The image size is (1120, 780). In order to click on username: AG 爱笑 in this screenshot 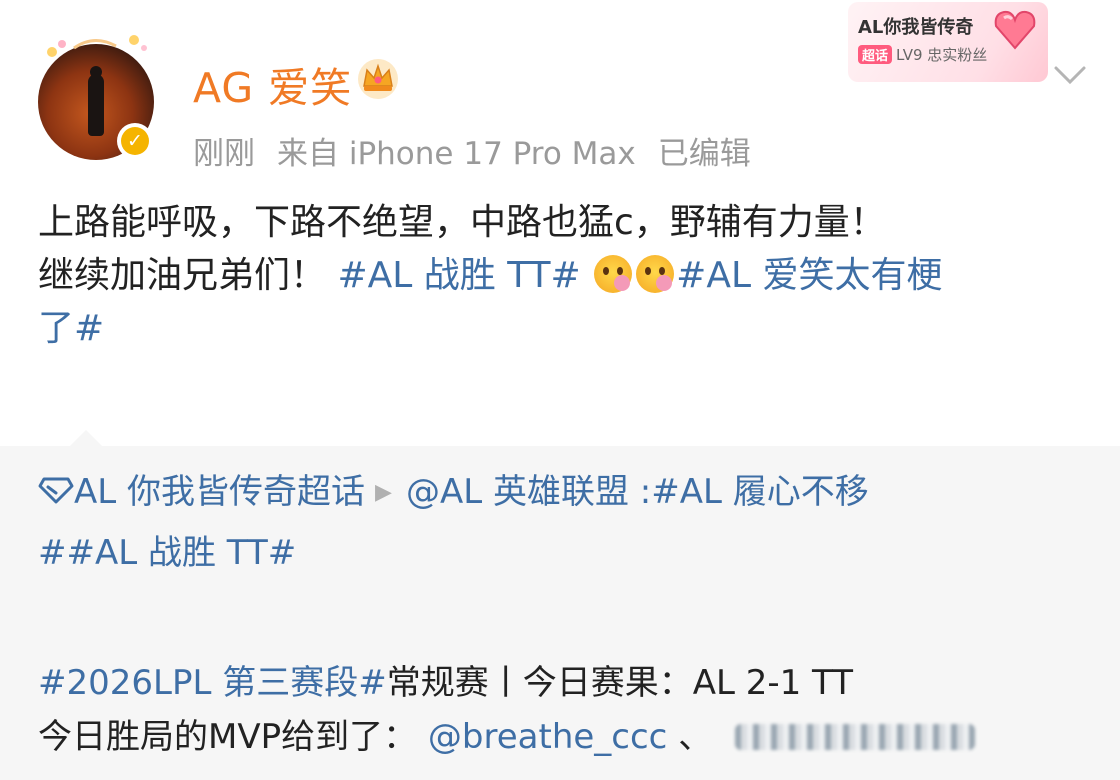, I will do `click(272, 84)`.